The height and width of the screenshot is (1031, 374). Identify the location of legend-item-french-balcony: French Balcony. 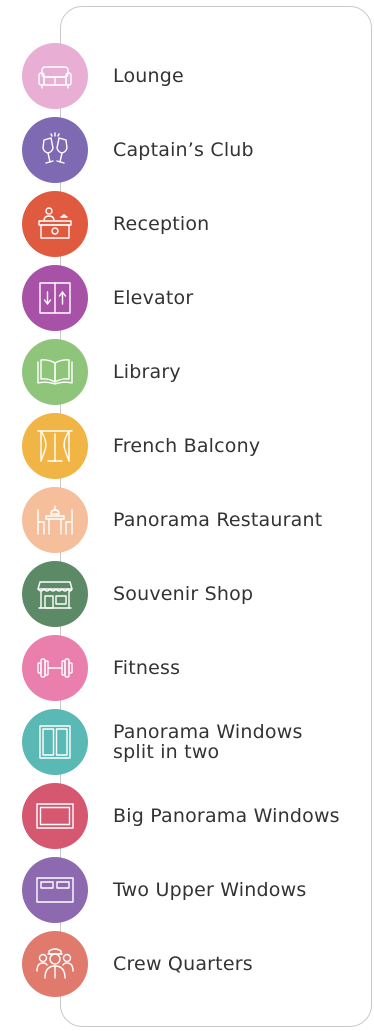
(192, 446).